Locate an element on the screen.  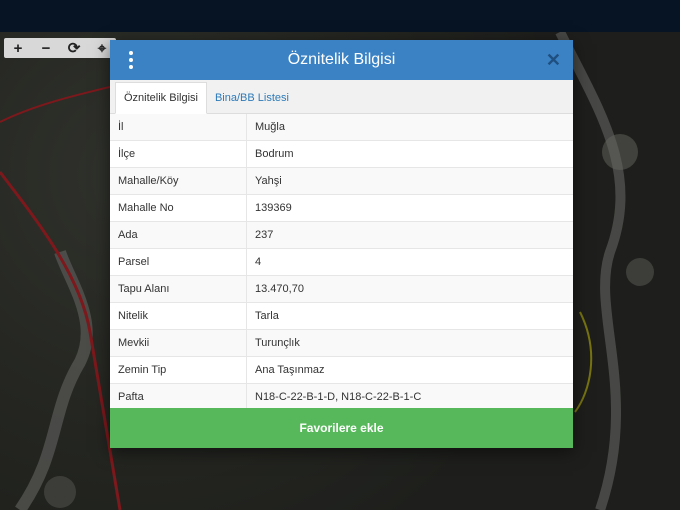
attribute-value: 237 is located at coordinates (409, 235).